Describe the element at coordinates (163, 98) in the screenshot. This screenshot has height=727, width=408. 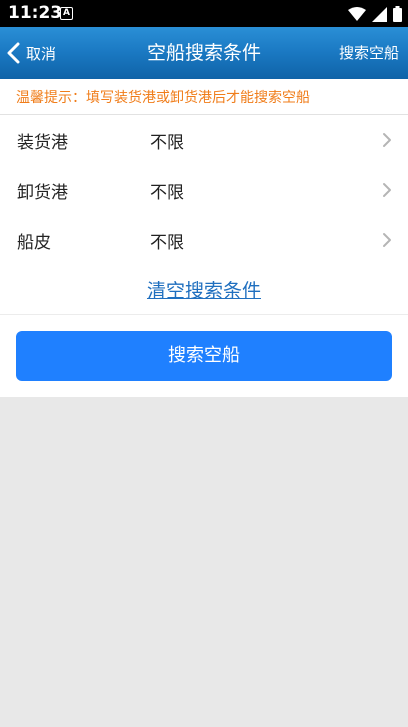
I see `tip-text: 温馨提示：填写装货港或卸货港后才能搜索空船` at that location.